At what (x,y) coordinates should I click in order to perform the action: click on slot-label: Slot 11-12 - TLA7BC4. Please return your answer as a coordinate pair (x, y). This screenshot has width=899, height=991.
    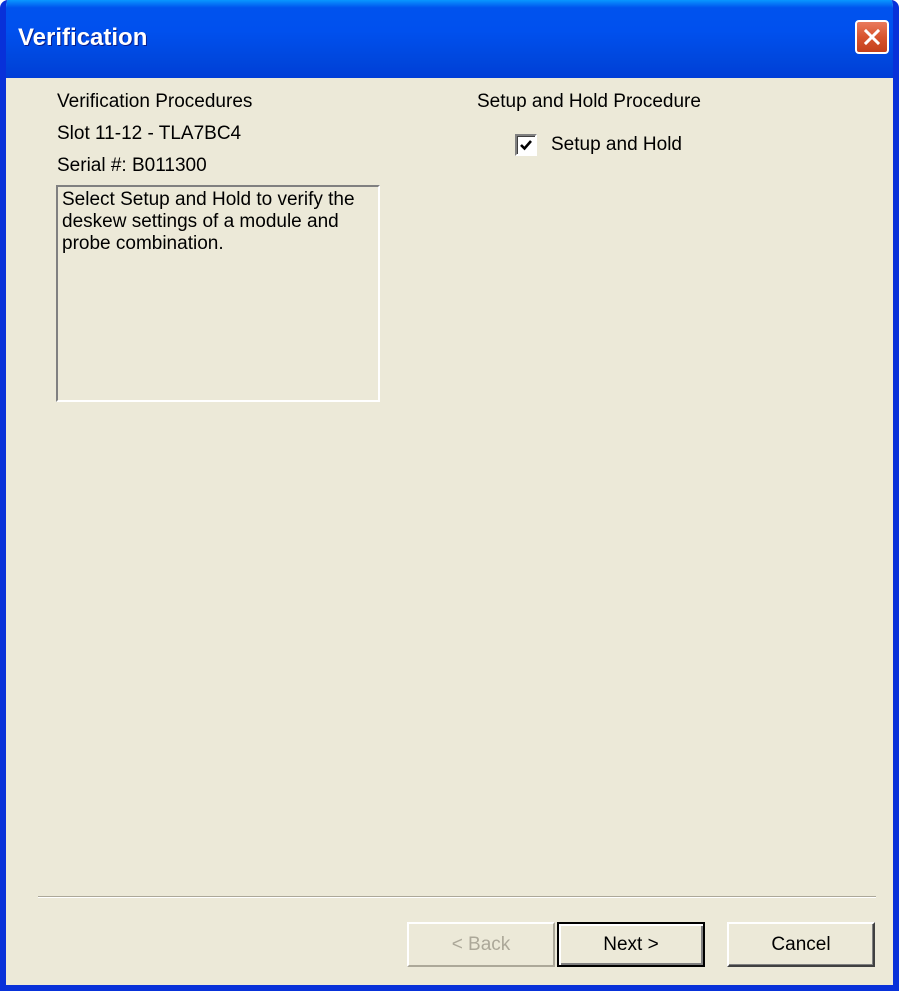
    Looking at the image, I should click on (149, 133).